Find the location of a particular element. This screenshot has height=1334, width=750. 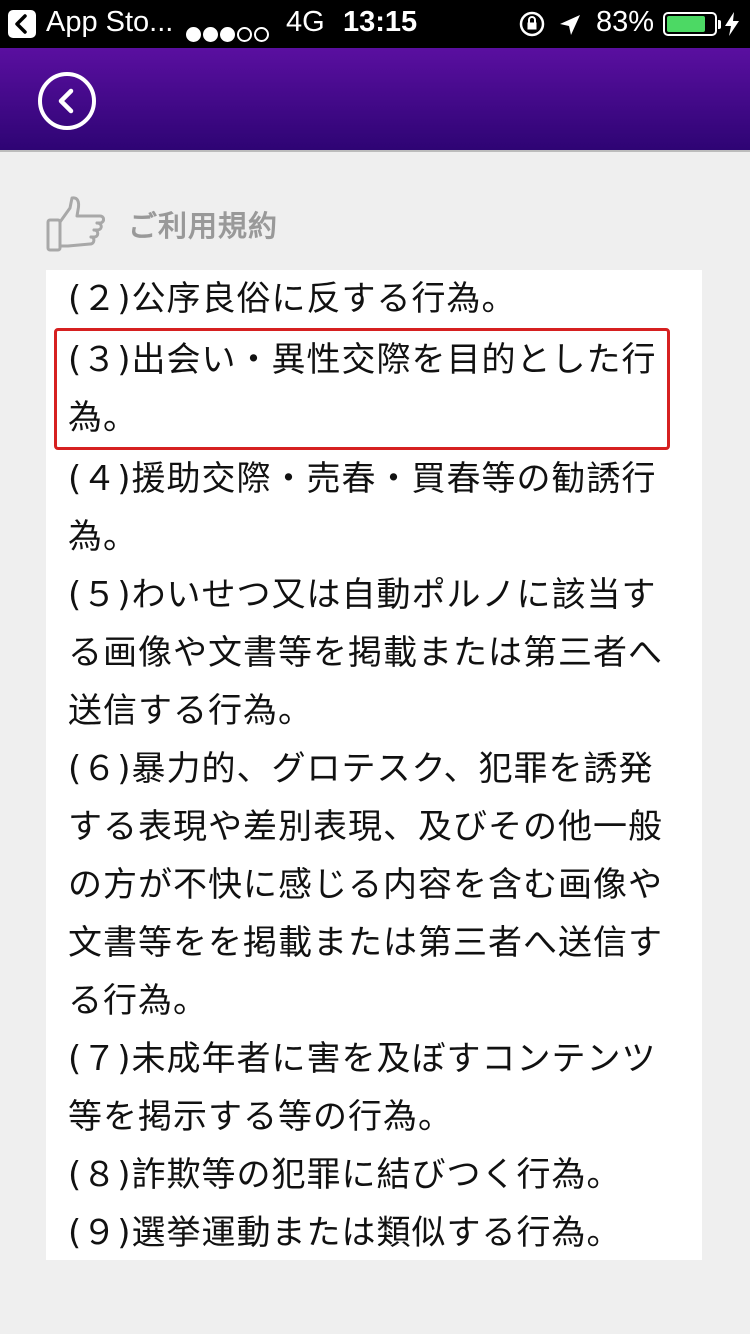

battery-percent: 83% is located at coordinates (625, 22).